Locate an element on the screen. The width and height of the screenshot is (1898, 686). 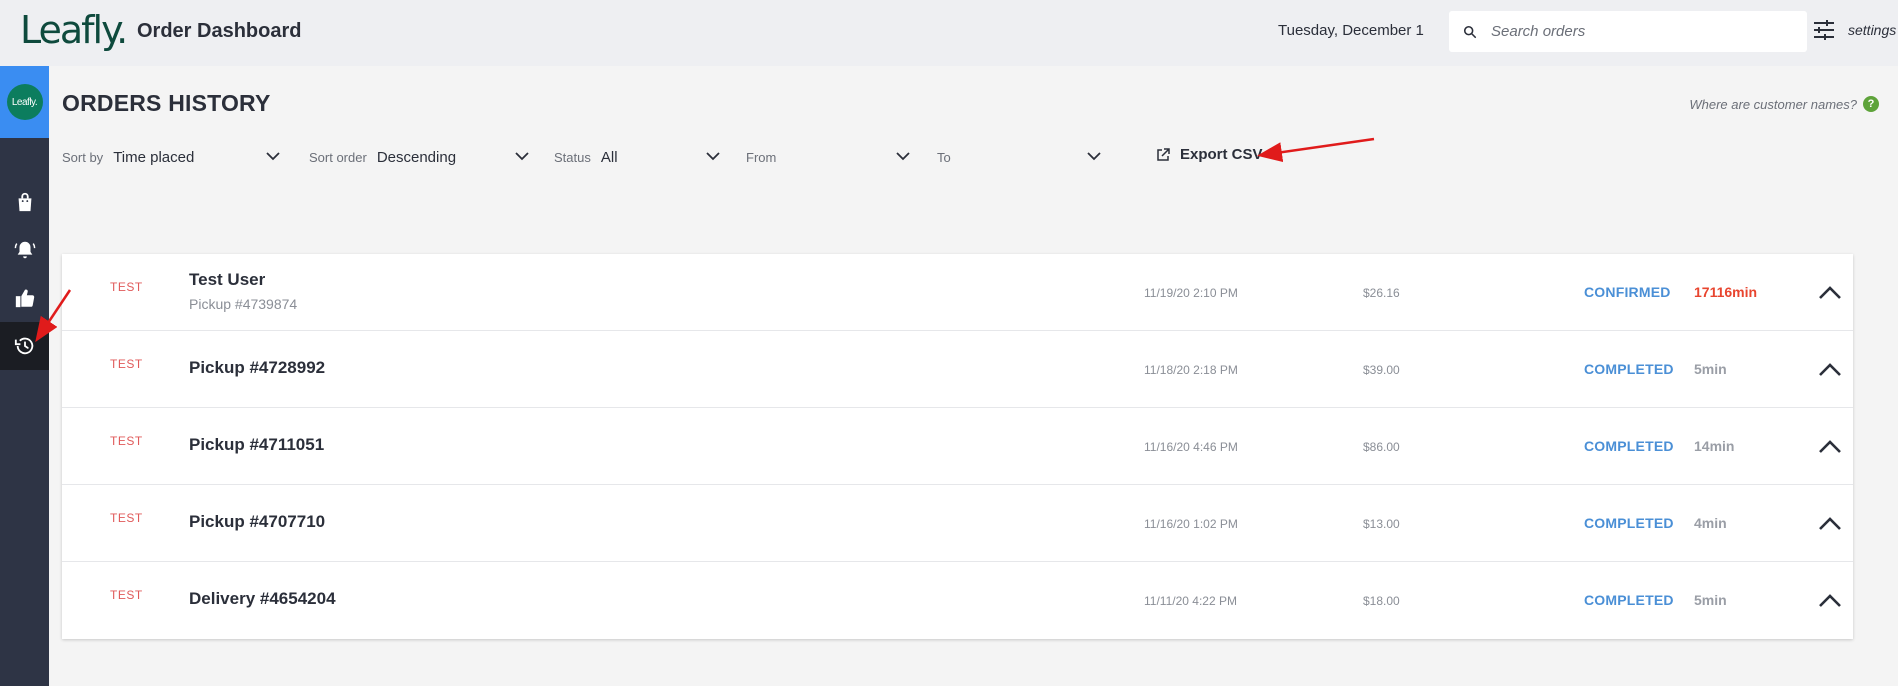
order-subtitle: Pickup #4739874 is located at coordinates (243, 304).